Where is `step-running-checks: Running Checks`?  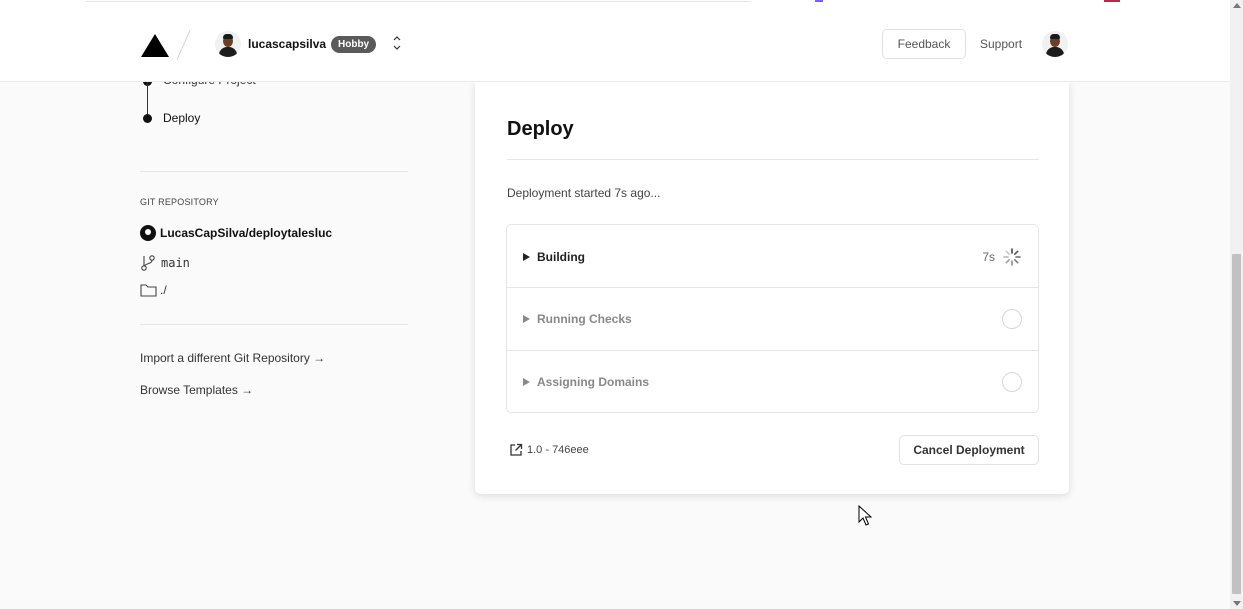 step-running-checks: Running Checks is located at coordinates (772, 318).